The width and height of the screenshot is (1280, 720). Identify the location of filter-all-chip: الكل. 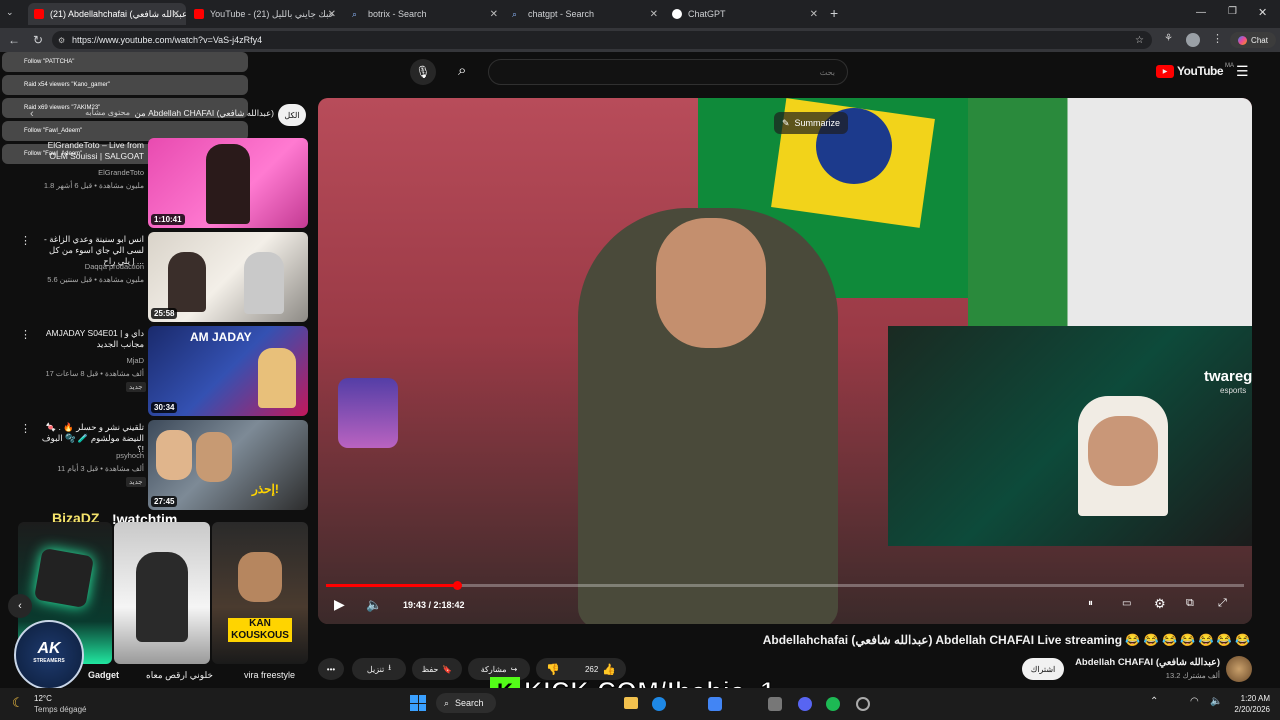
(292, 115).